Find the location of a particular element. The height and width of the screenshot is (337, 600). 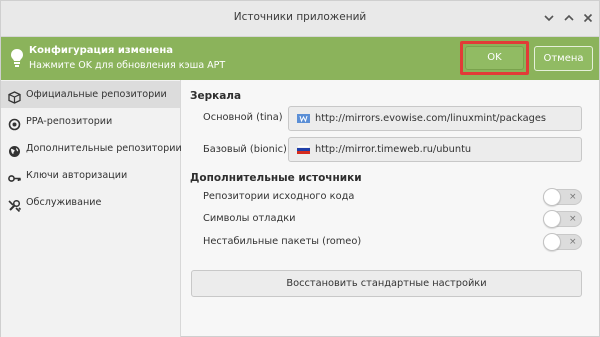

main-mirror-label: Основной (tina) is located at coordinates (243, 117).